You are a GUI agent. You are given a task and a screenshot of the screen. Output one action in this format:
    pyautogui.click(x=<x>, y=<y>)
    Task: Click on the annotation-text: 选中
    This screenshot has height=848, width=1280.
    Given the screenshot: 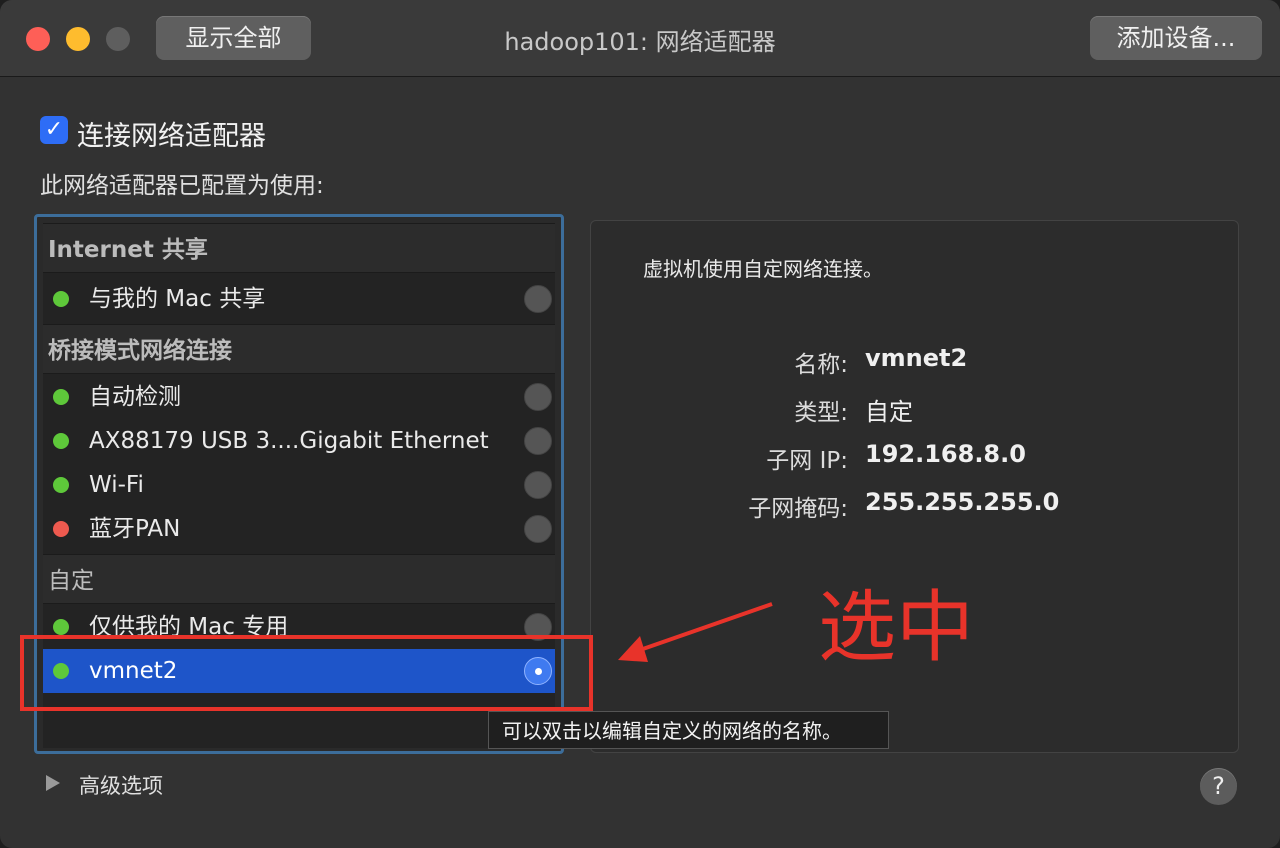 What is the action you would take?
    pyautogui.click(x=896, y=628)
    